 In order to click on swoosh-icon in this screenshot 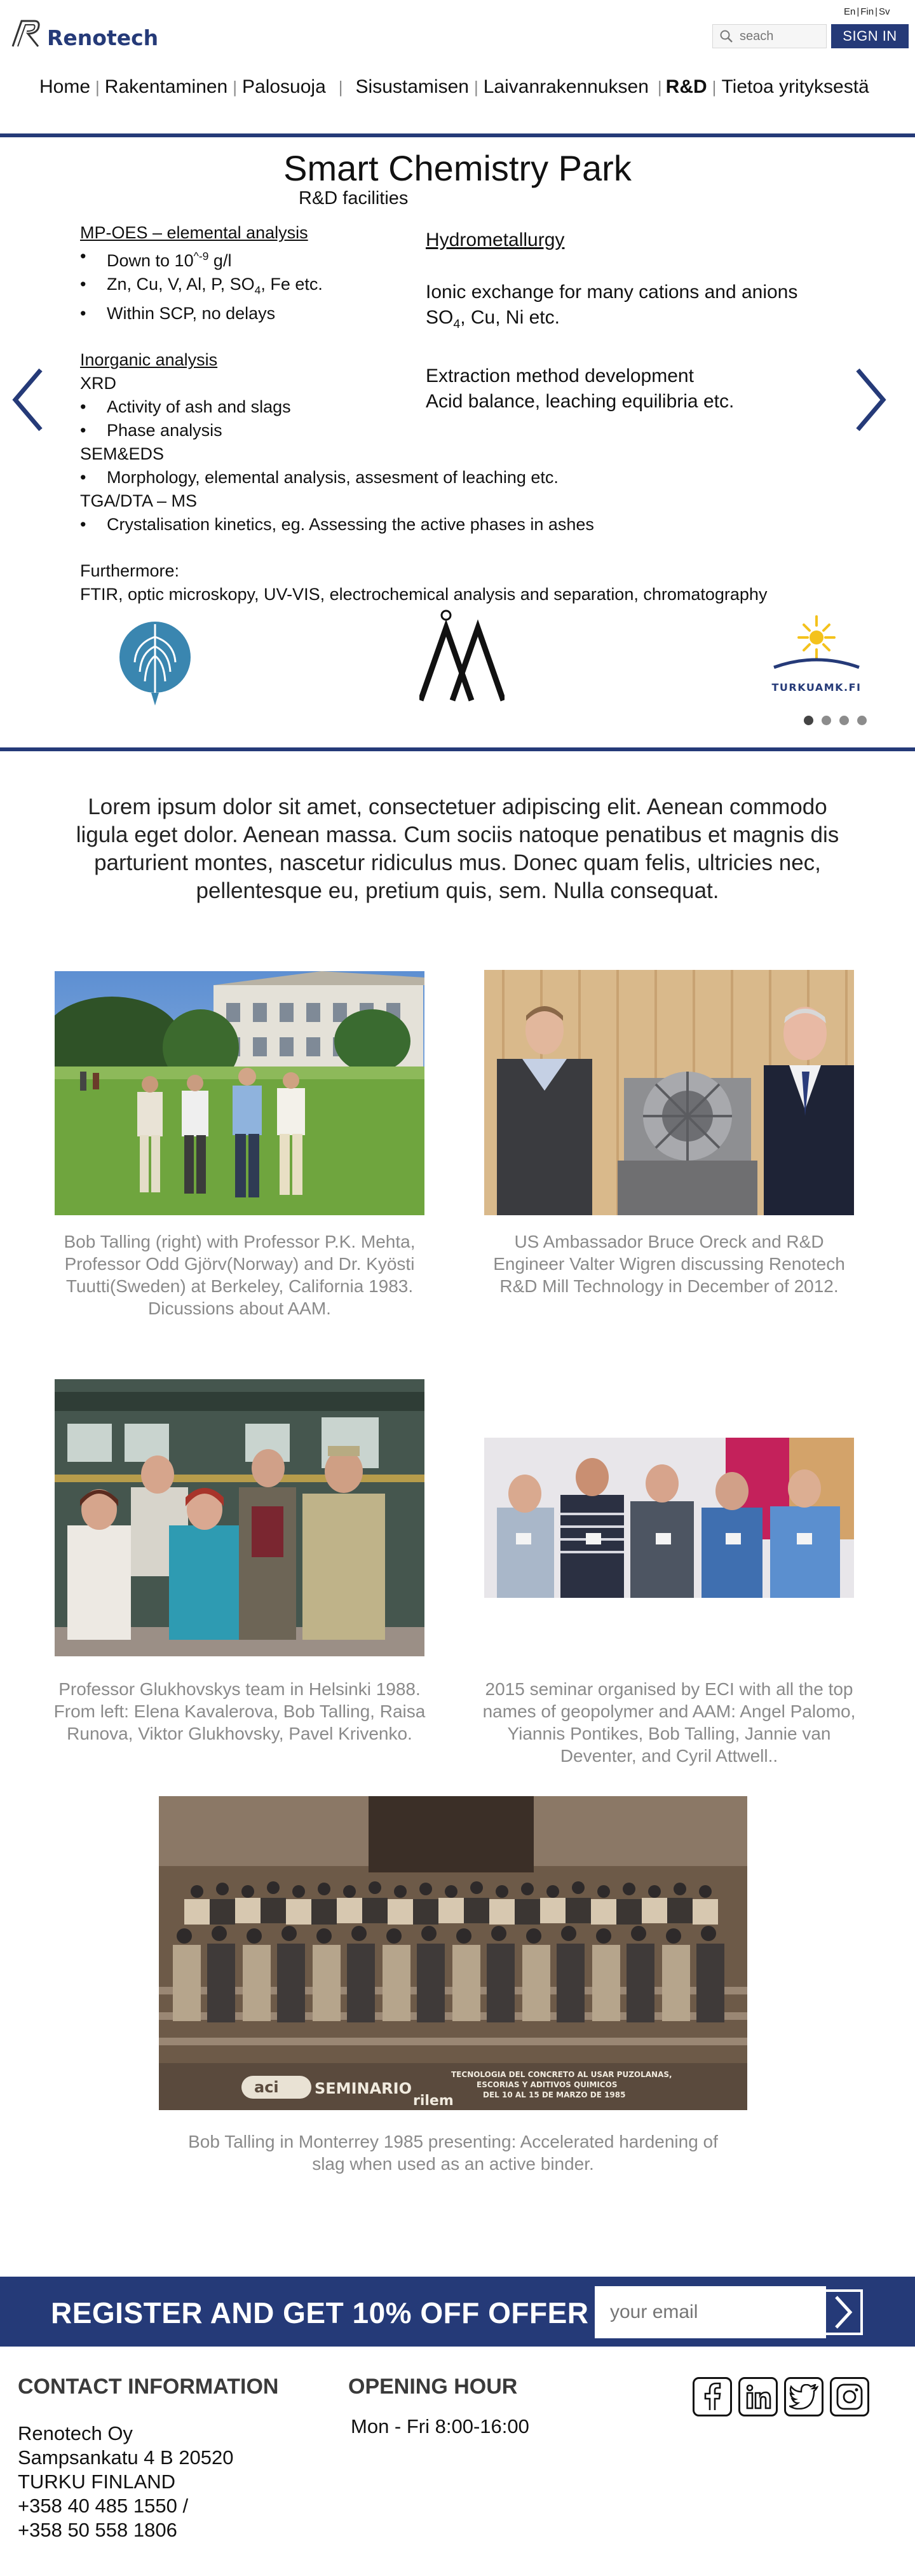, I will do `click(816, 663)`.